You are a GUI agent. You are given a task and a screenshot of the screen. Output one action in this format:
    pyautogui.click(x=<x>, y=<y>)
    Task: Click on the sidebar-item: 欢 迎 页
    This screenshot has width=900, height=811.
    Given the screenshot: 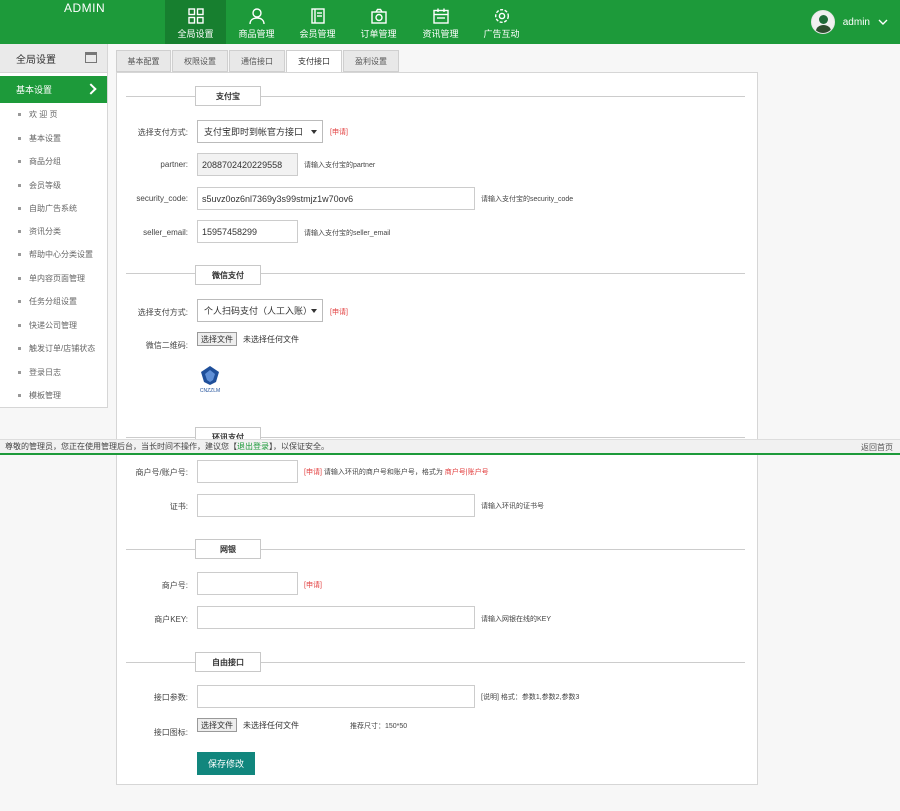 What is the action you would take?
    pyautogui.click(x=53, y=114)
    